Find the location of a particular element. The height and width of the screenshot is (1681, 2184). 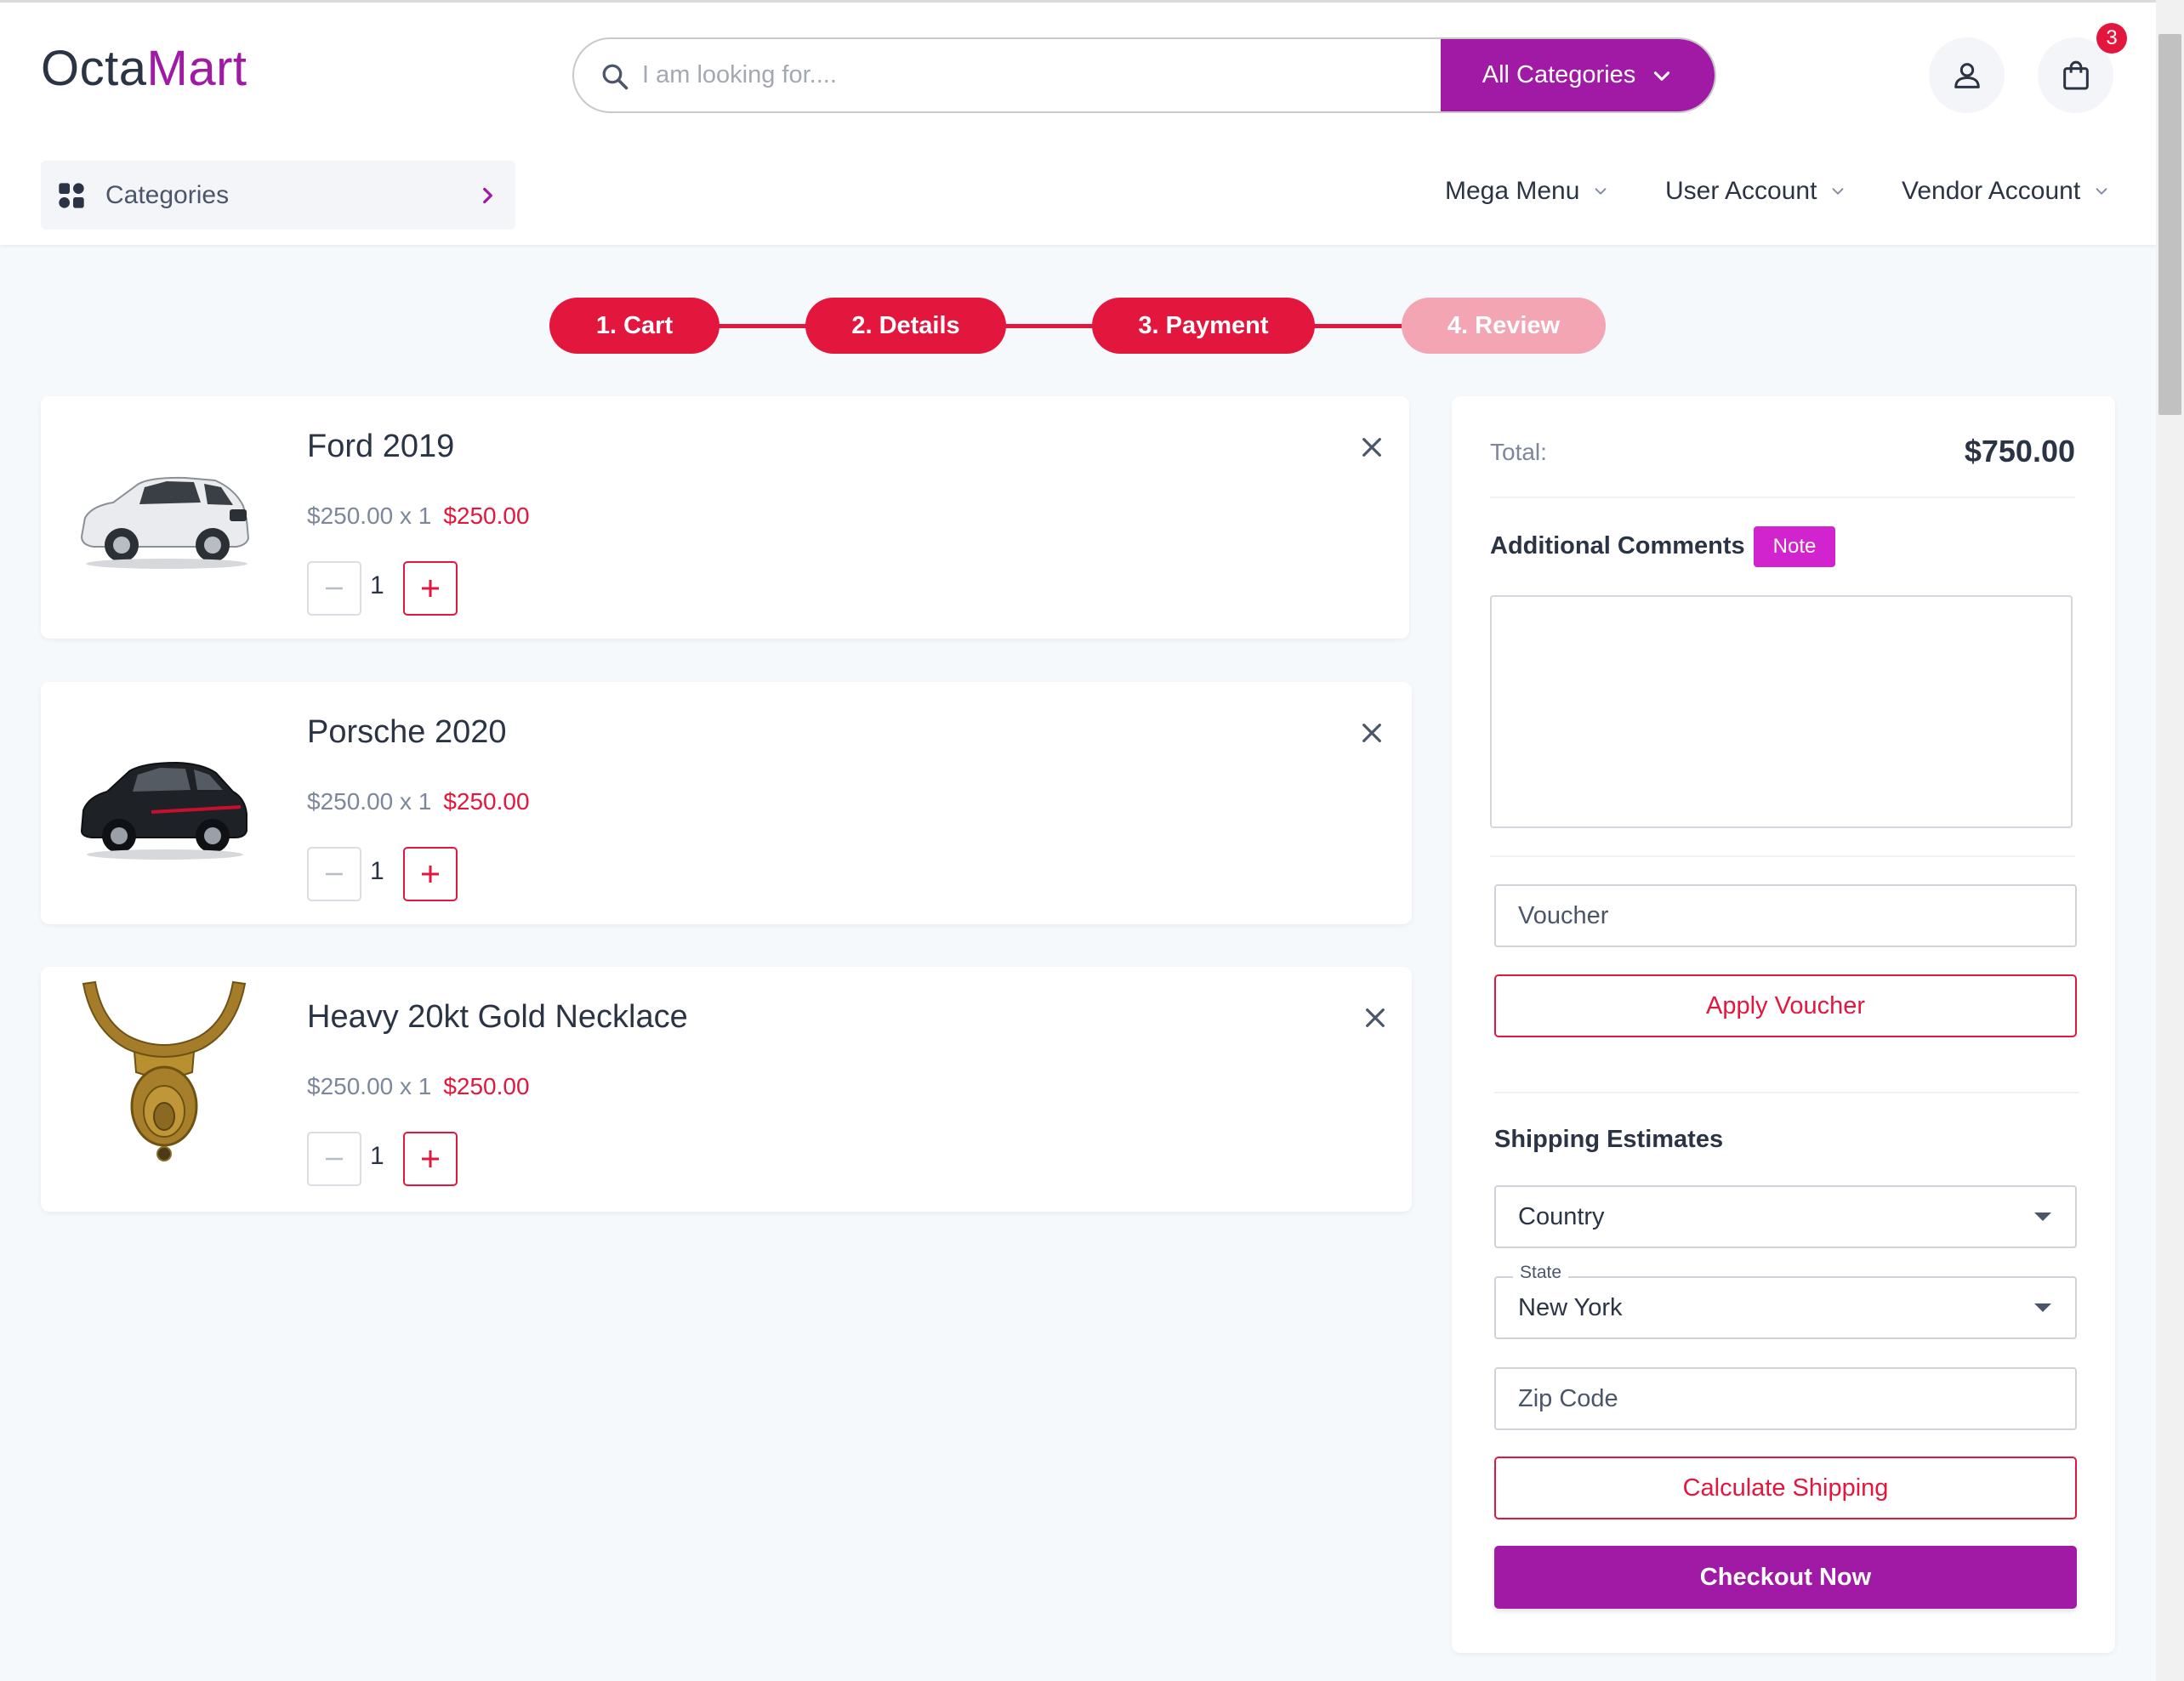

search-bar: All Categories is located at coordinates (1144, 75).